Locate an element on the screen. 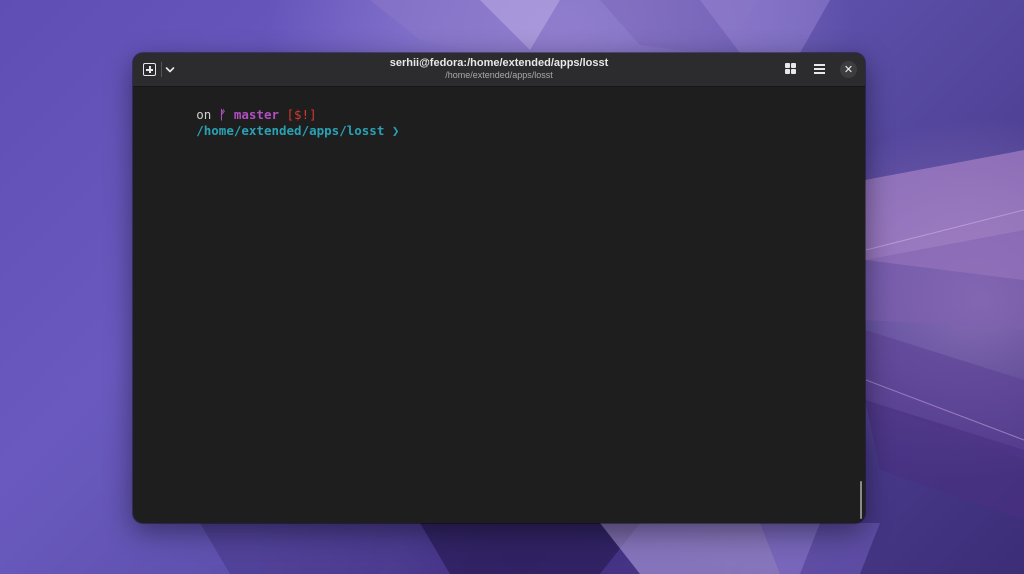 This screenshot has width=1024, height=574. close-button: ✕ is located at coordinates (848, 69).